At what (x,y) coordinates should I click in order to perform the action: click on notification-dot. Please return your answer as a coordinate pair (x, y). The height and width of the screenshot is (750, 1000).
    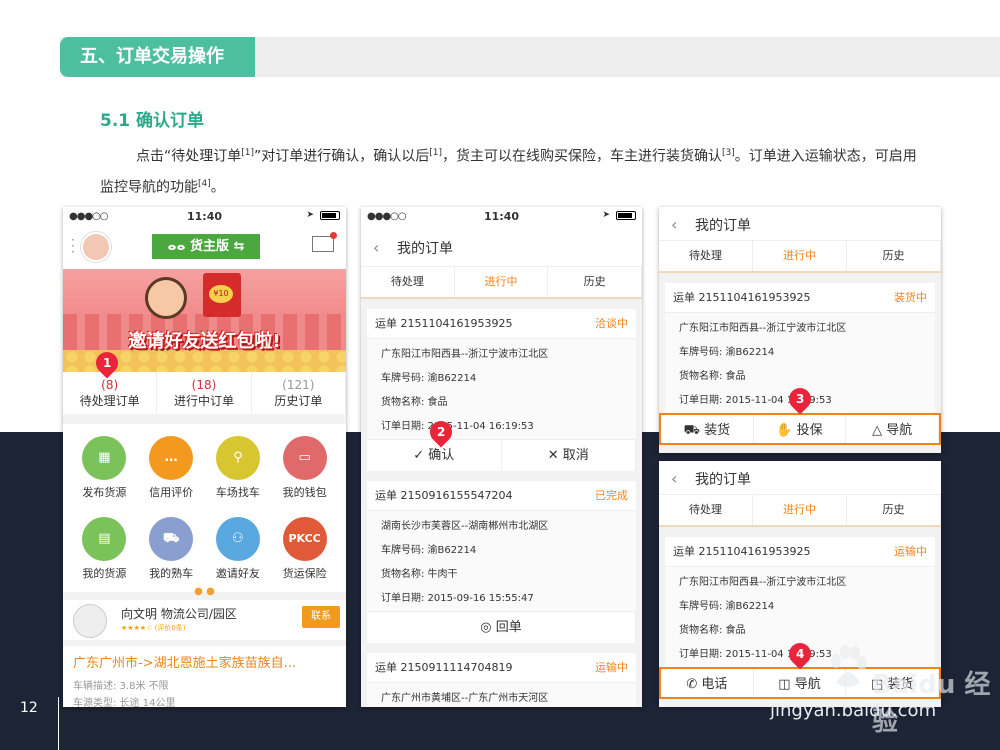
    Looking at the image, I should click on (333, 235).